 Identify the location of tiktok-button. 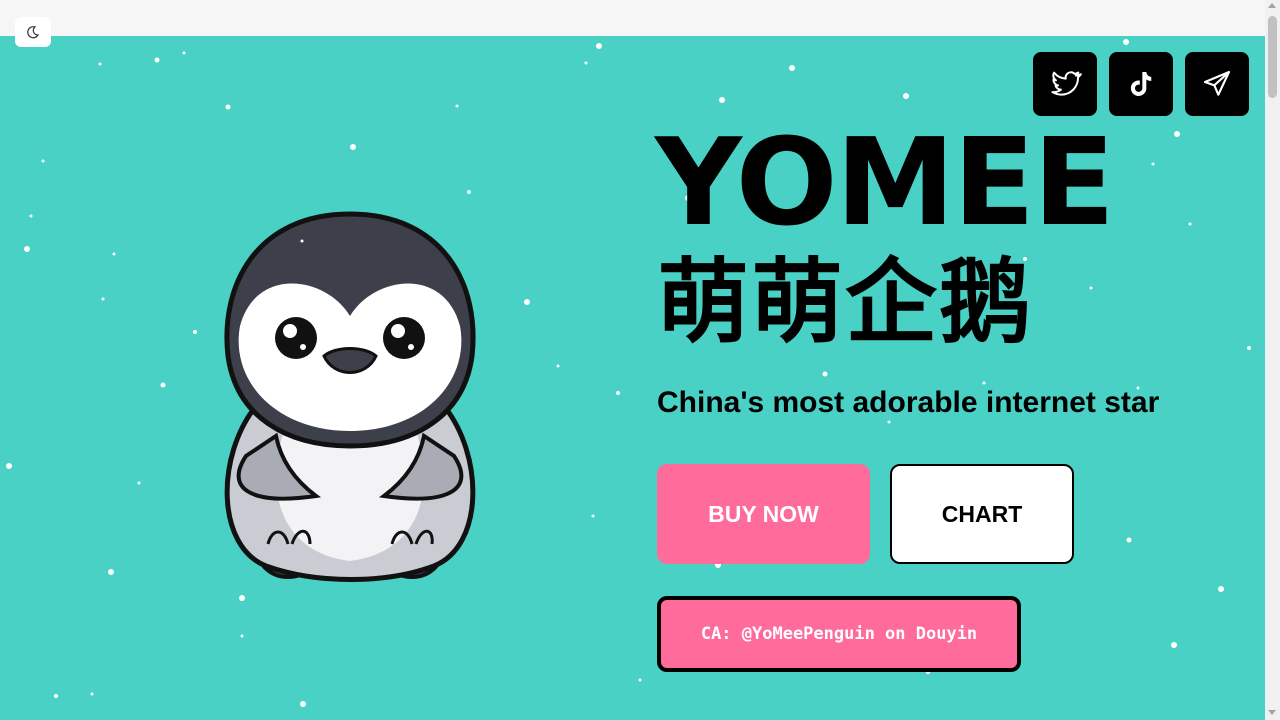
(1141, 84).